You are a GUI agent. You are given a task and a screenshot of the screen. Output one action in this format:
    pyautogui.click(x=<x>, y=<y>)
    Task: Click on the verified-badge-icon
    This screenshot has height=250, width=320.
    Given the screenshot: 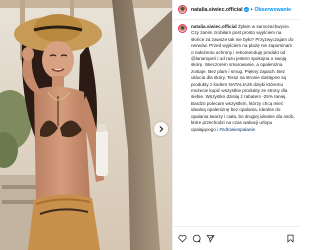 What is the action you would take?
    pyautogui.click(x=246, y=9)
    